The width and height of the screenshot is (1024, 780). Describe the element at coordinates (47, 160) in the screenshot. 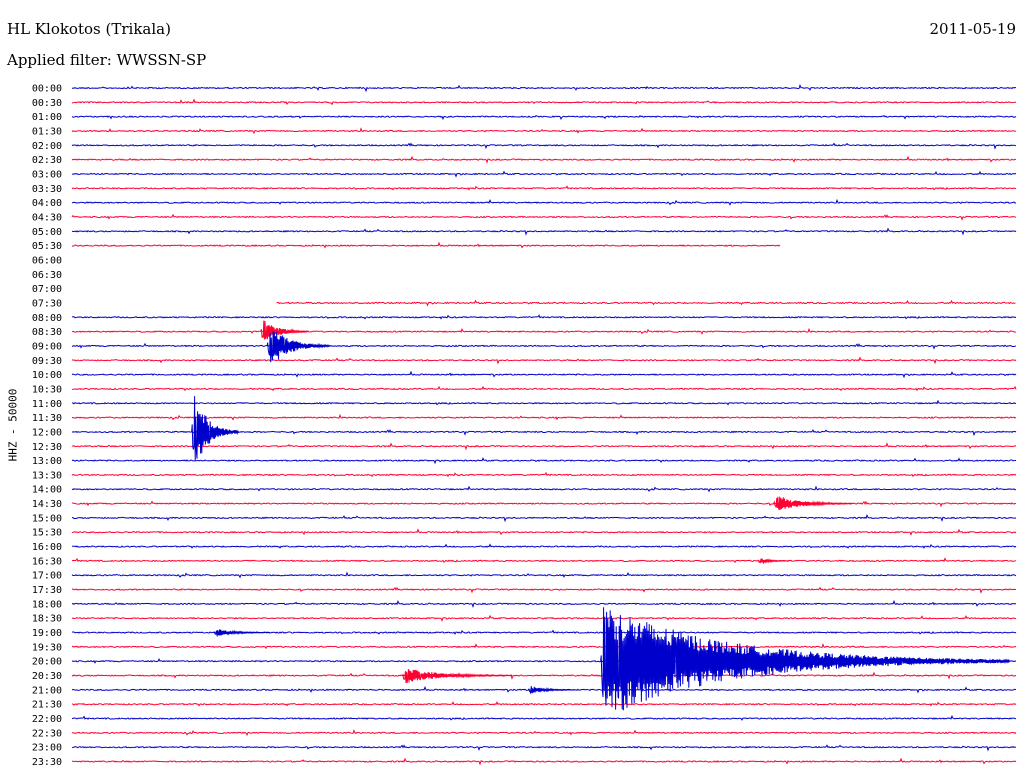

I see `row-label: 02:30` at that location.